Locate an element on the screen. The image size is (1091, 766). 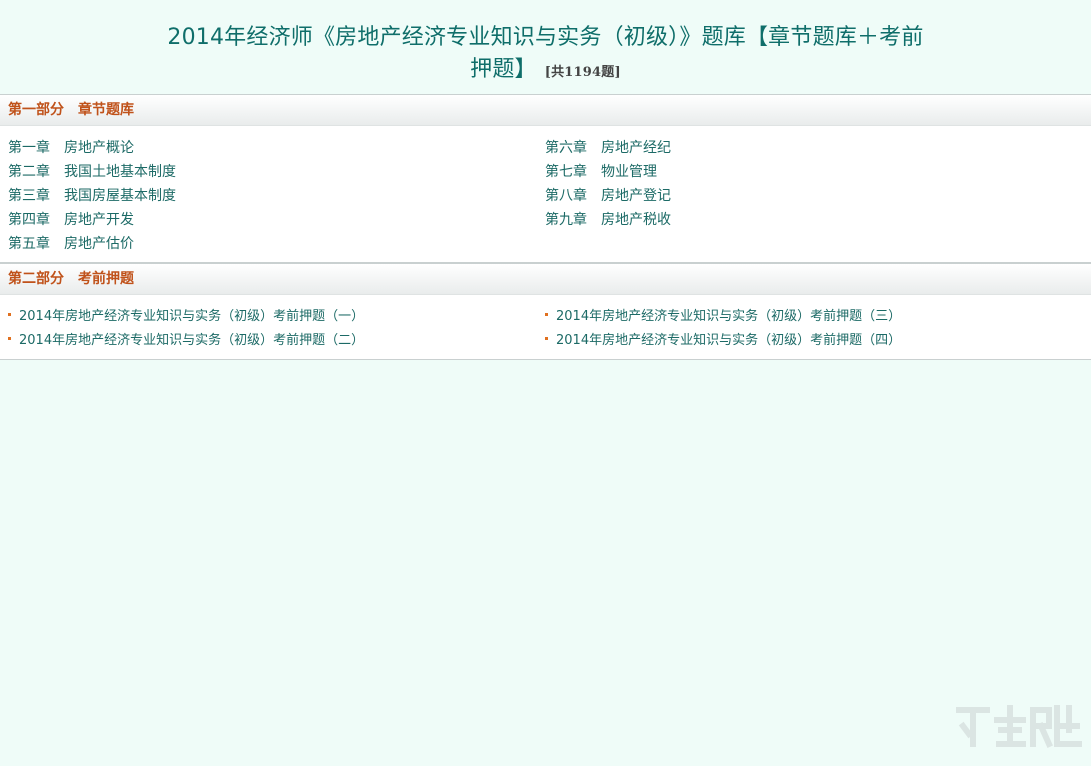
chapter-link-2: 第二章 我国土地基本制度 is located at coordinates (276, 172).